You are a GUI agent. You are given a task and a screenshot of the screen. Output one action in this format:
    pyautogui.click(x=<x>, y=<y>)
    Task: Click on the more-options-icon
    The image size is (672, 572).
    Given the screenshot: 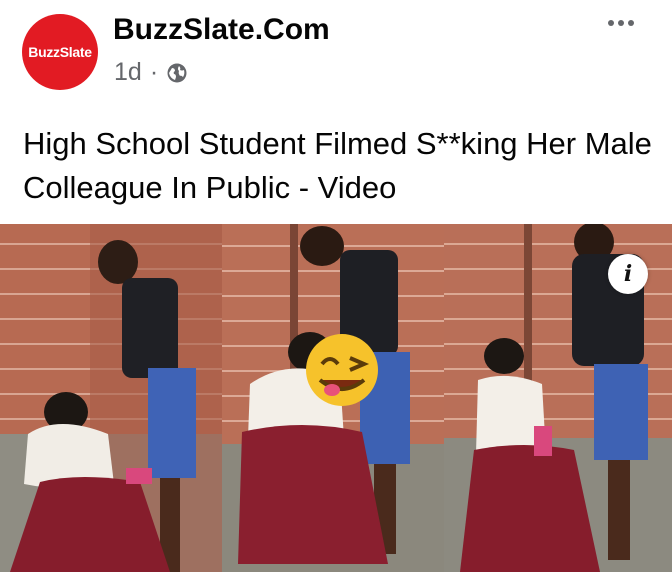 What is the action you would take?
    pyautogui.click(x=623, y=23)
    